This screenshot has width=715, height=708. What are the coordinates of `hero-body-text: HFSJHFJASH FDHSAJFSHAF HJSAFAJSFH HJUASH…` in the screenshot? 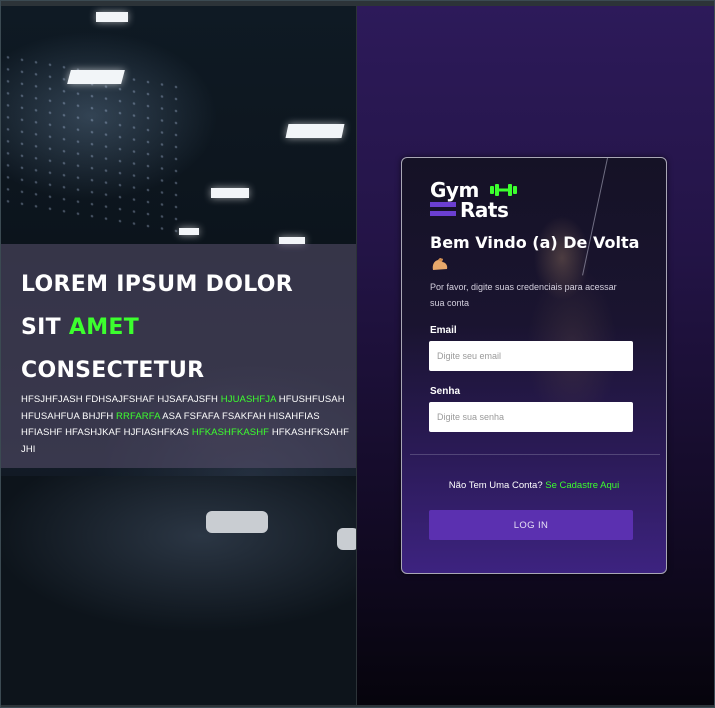 It's located at (188, 425).